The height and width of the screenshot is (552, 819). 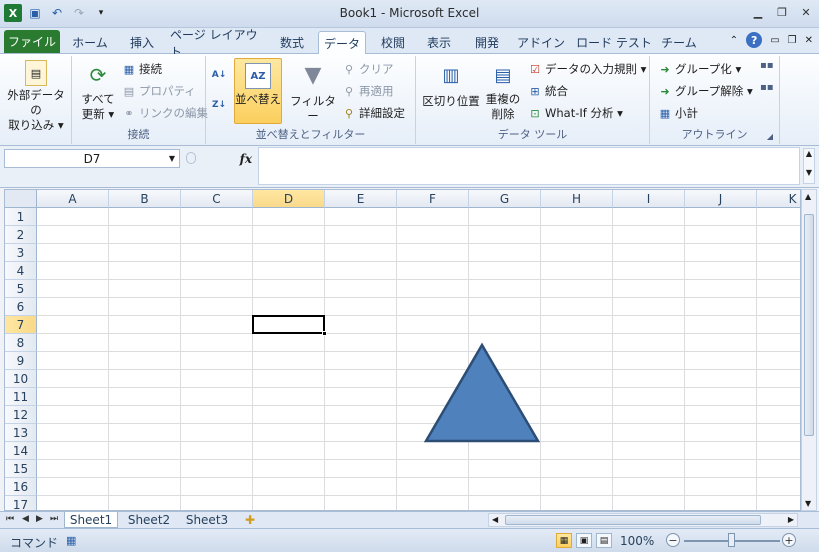 What do you see at coordinates (21, 217) in the screenshot?
I see `row-header-1: 1` at bounding box center [21, 217].